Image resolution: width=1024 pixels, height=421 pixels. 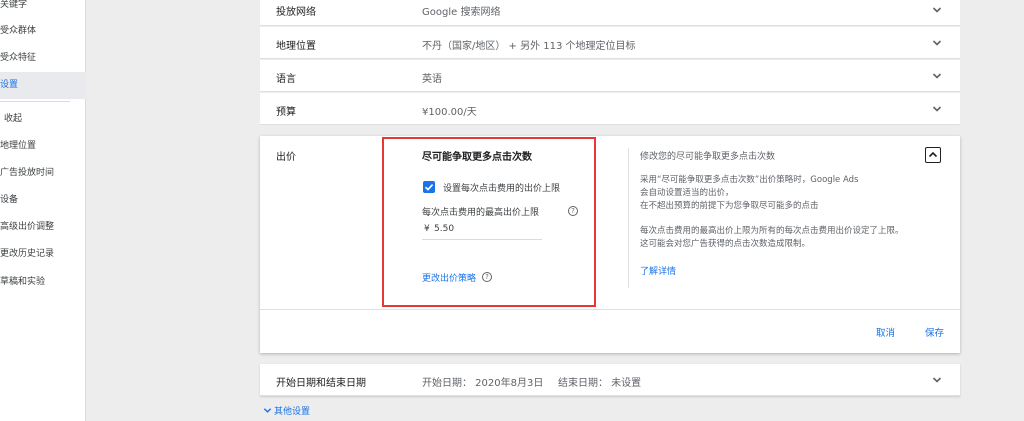 What do you see at coordinates (749, 180) in the screenshot?
I see `info-text: 采用“尽可能争取更多点击次数”出价策略时，Google Ads` at bounding box center [749, 180].